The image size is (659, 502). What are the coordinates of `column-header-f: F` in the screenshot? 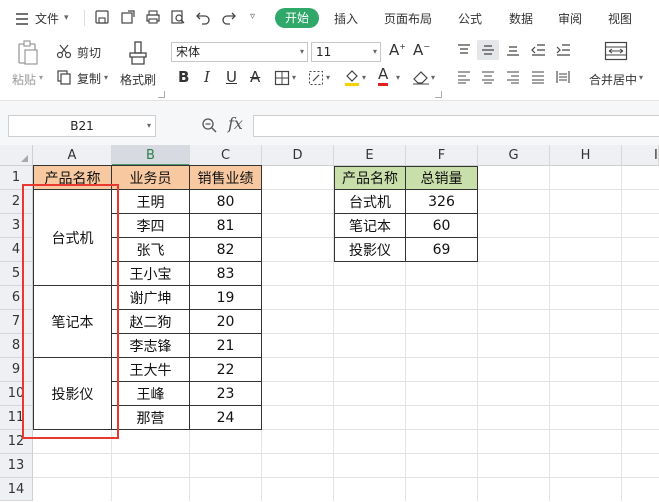 It's located at (442, 155).